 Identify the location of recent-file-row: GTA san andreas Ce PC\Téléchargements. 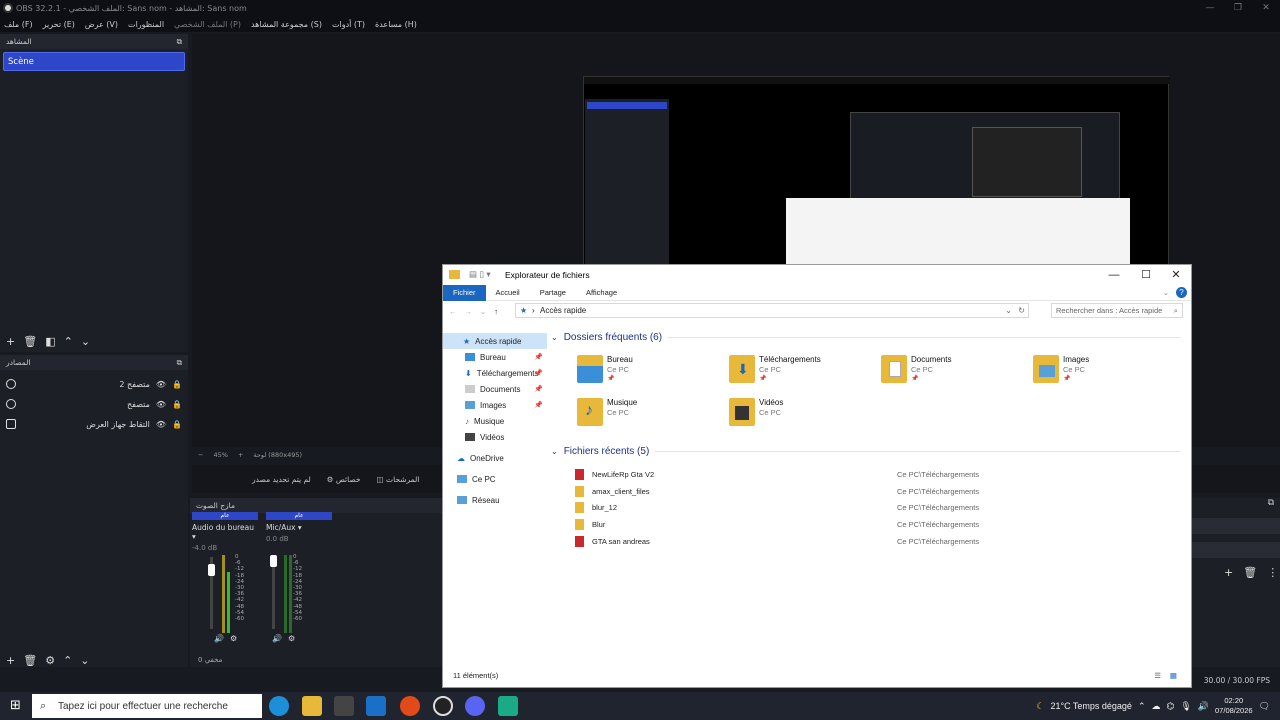
(875, 541).